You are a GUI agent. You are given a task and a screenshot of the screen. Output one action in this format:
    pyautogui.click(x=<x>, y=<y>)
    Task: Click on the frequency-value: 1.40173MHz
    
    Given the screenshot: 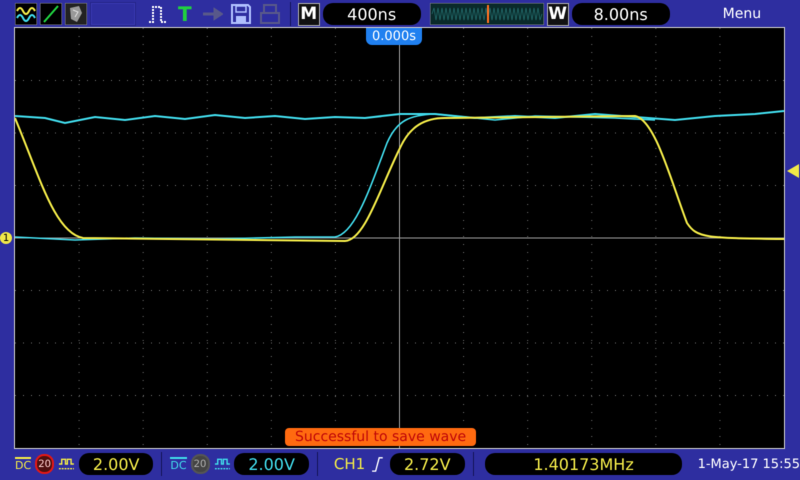 What is the action you would take?
    pyautogui.click(x=583, y=464)
    